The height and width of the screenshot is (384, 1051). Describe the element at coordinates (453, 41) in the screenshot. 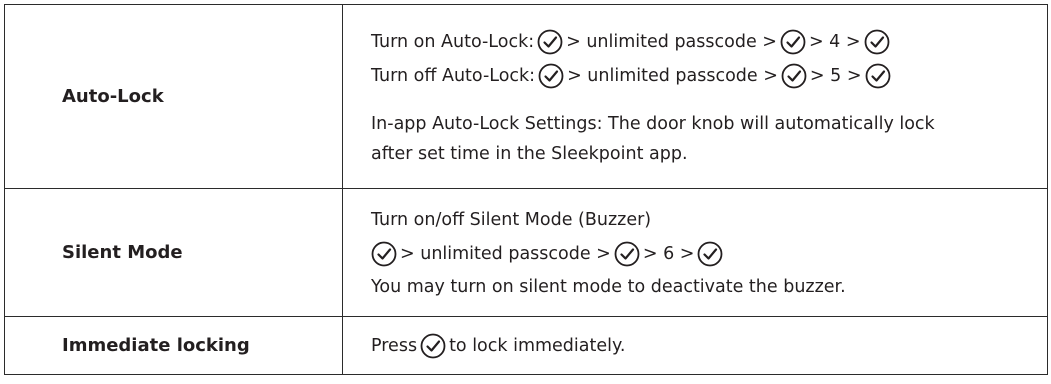

I see `instruction-text: Turn on Auto-Lock:` at that location.